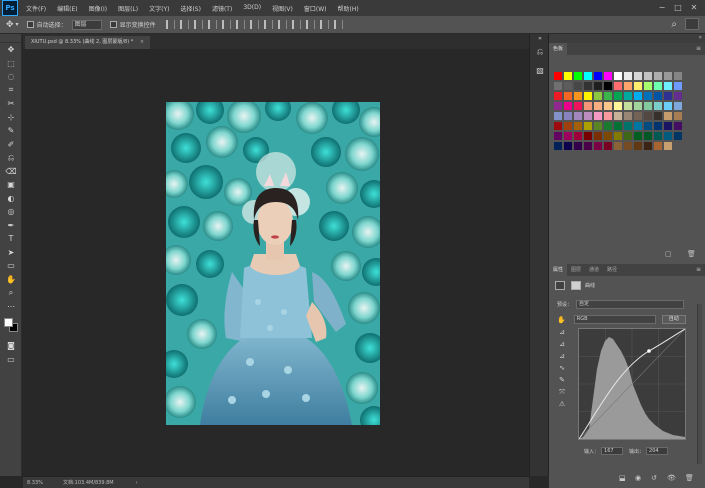 The width and height of the screenshot is (705, 488). Describe the element at coordinates (198, 24) in the screenshot. I see `align-bottom-icon` at that location.